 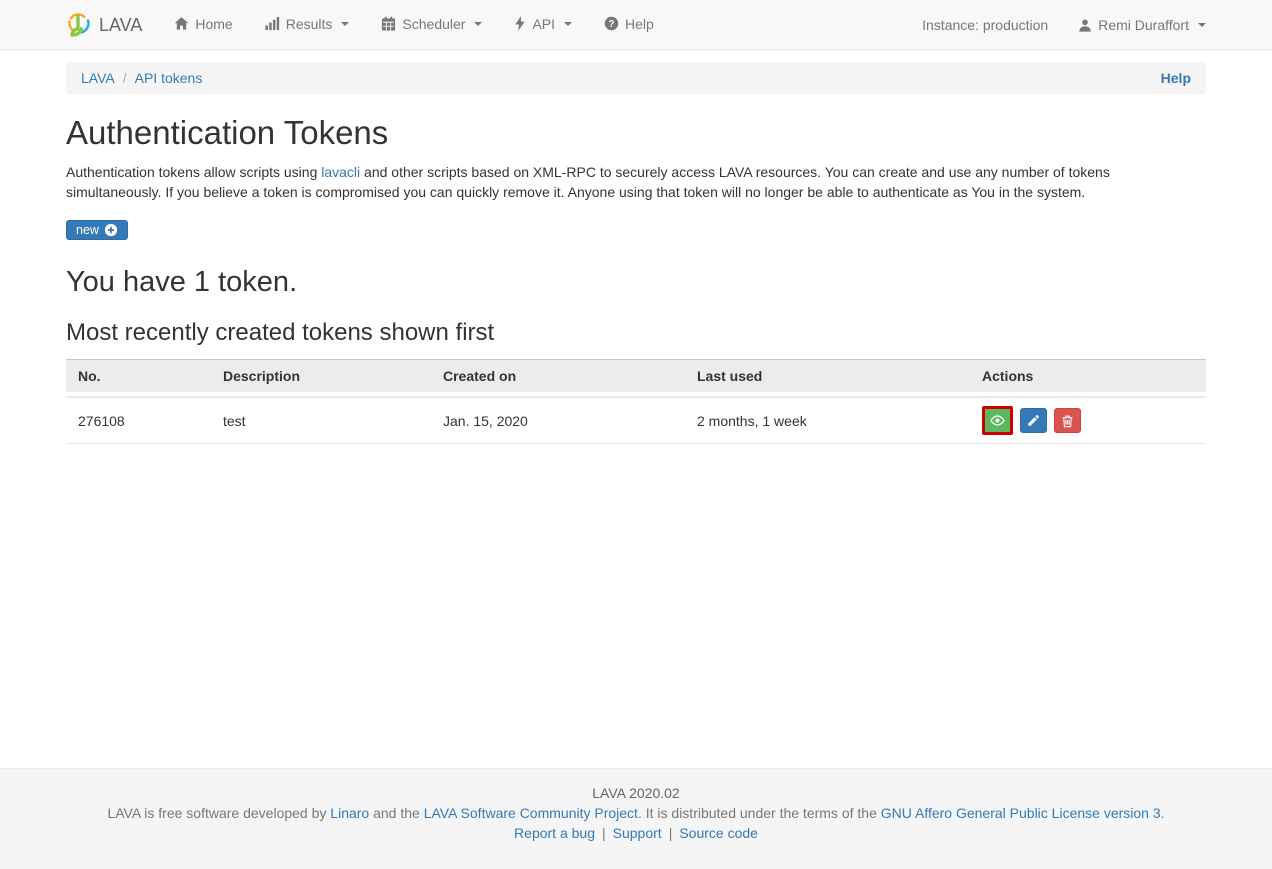 What do you see at coordinates (396, 813) in the screenshot?
I see `footer-text: and the` at bounding box center [396, 813].